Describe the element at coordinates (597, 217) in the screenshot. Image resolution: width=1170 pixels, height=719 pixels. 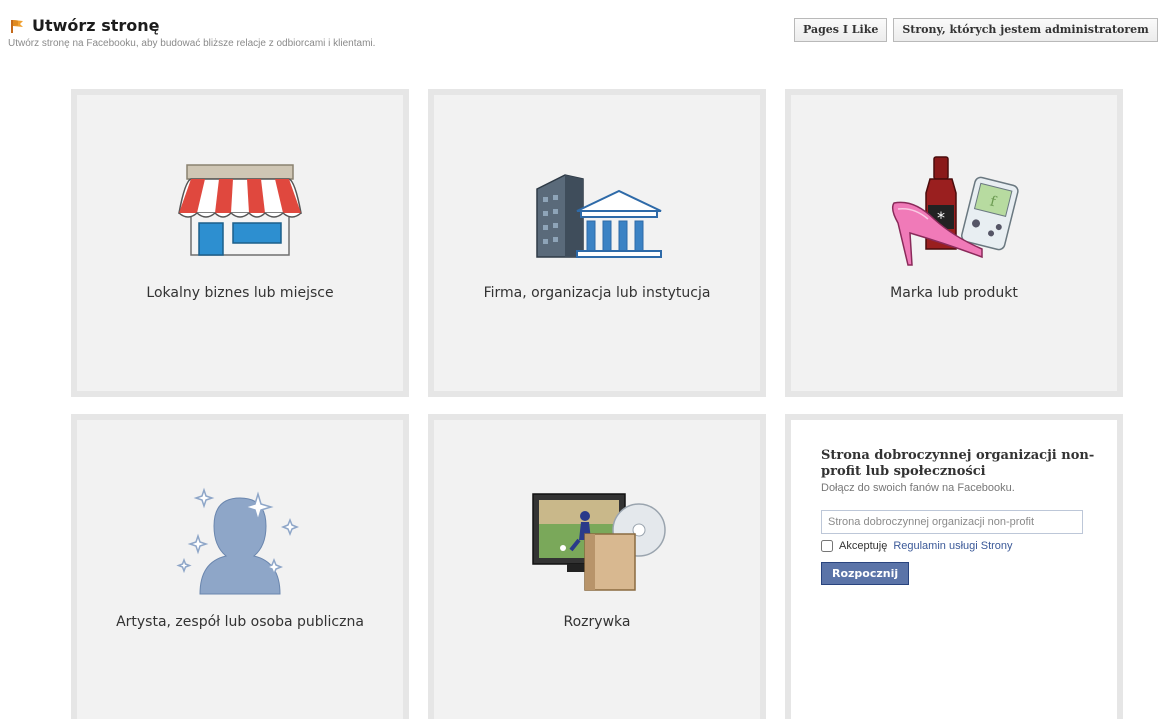
I see `buildings-icon` at that location.